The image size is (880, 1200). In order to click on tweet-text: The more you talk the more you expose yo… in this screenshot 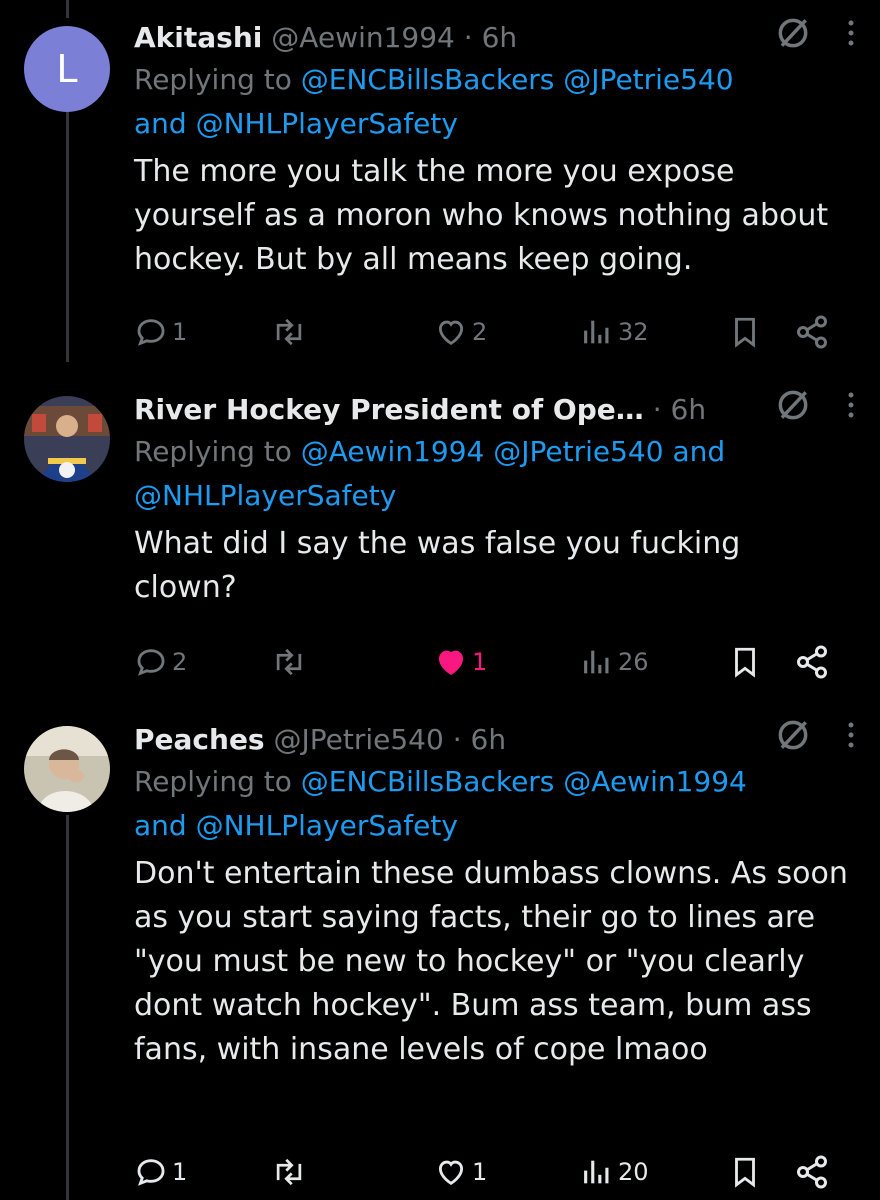, I will do `click(481, 215)`.